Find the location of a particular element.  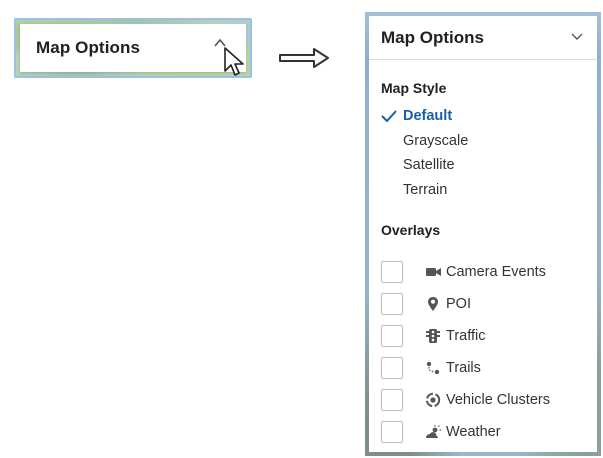

map-style-label: Terrain is located at coordinates (425, 189).